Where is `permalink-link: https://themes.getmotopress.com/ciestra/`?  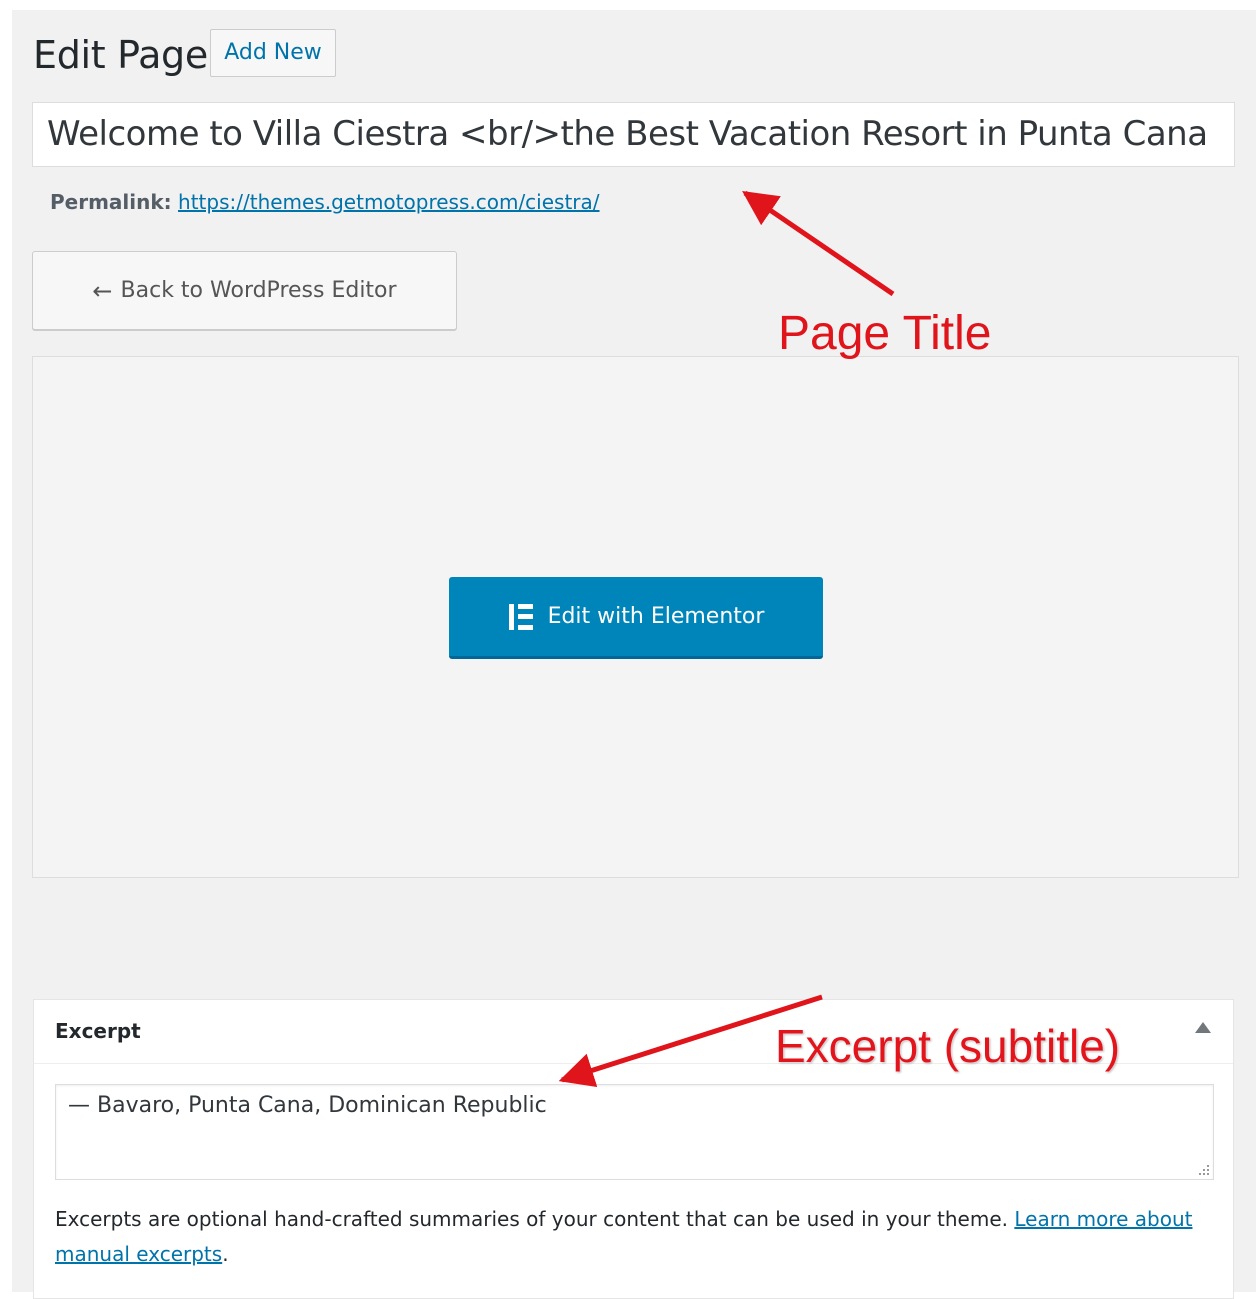 permalink-link: https://themes.getmotopress.com/ciestra/ is located at coordinates (388, 202).